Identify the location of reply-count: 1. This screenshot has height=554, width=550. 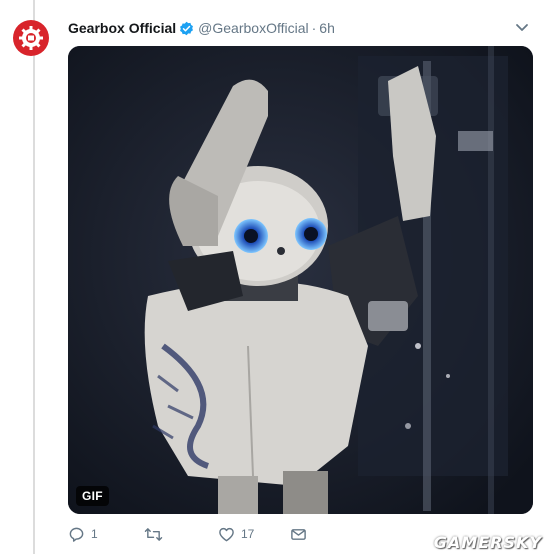
(94, 534).